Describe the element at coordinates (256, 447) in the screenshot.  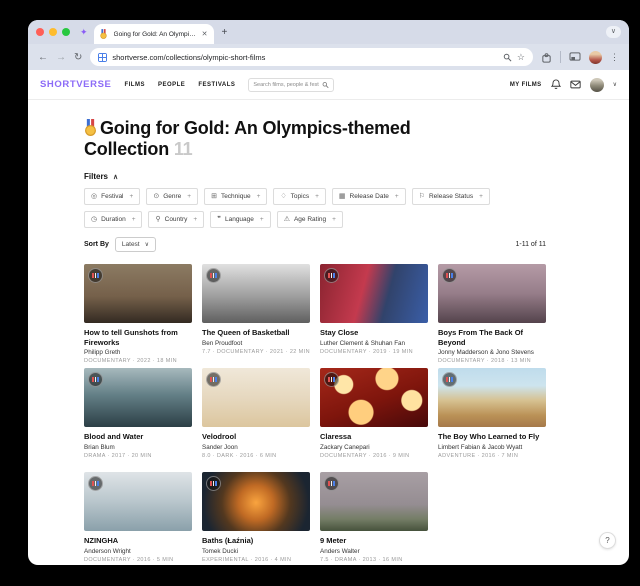
I see `film-director: Sander Joon` at that location.